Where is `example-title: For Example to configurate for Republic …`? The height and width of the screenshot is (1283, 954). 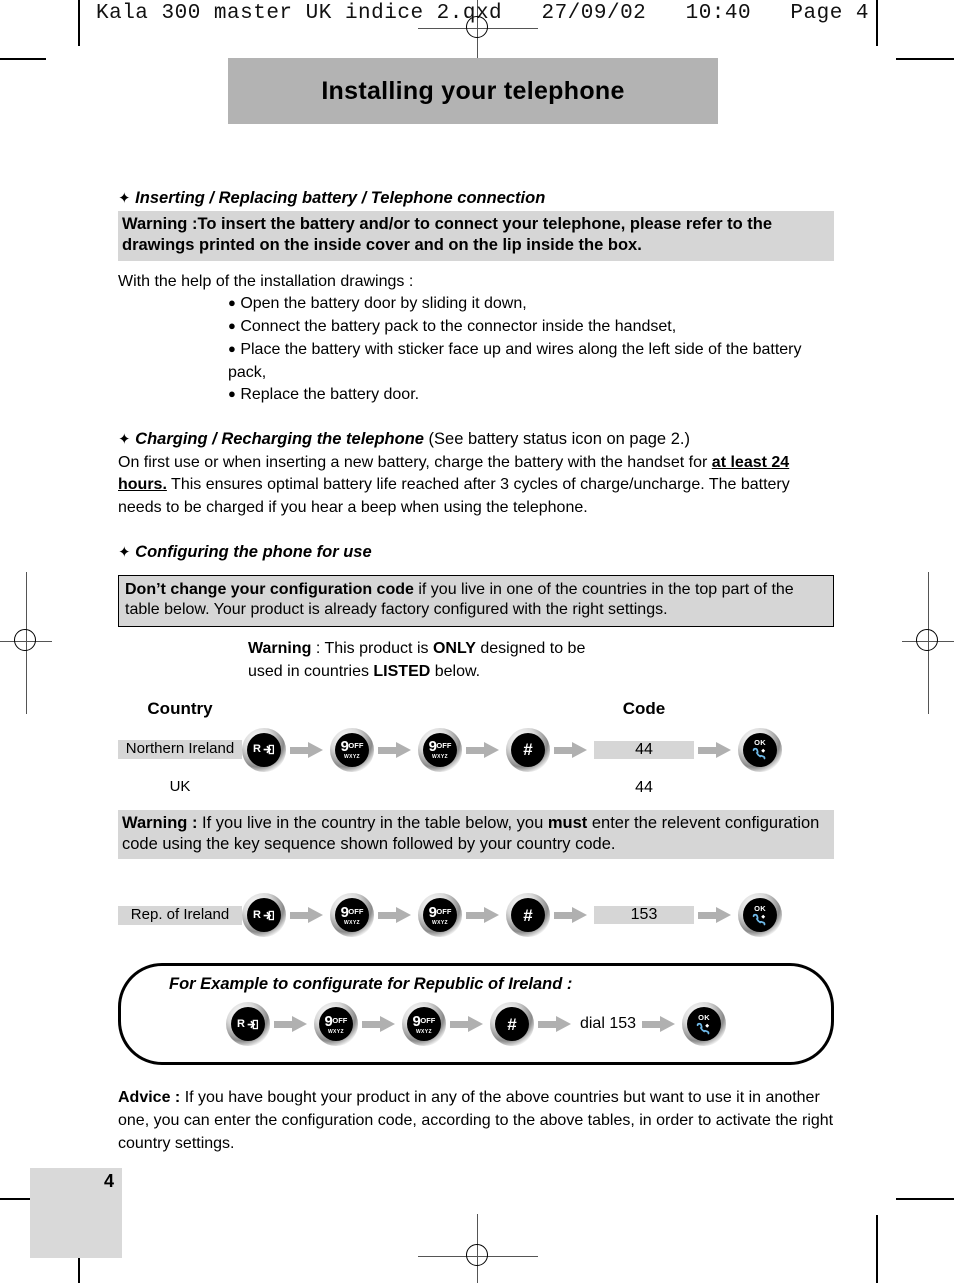 example-title: For Example to configurate for Republic … is located at coordinates (371, 984).